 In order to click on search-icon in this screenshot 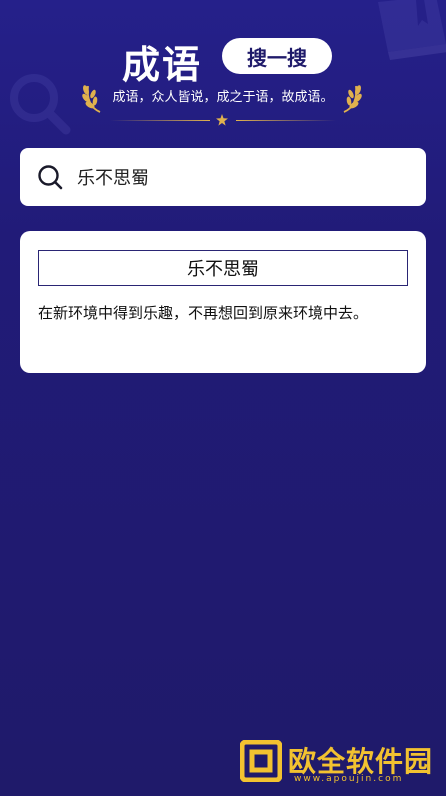, I will do `click(50, 177)`.